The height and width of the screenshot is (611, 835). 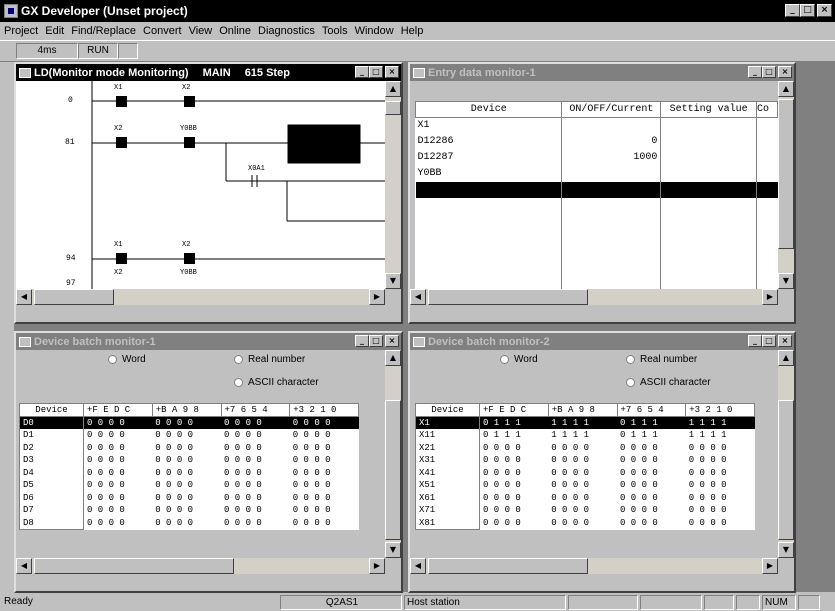 I want to click on column-header: +3 2 1 0, so click(x=324, y=410).